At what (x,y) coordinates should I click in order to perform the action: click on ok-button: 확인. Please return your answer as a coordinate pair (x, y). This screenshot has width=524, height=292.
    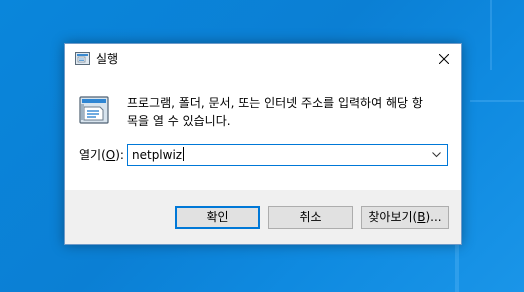
    Looking at the image, I should click on (217, 217).